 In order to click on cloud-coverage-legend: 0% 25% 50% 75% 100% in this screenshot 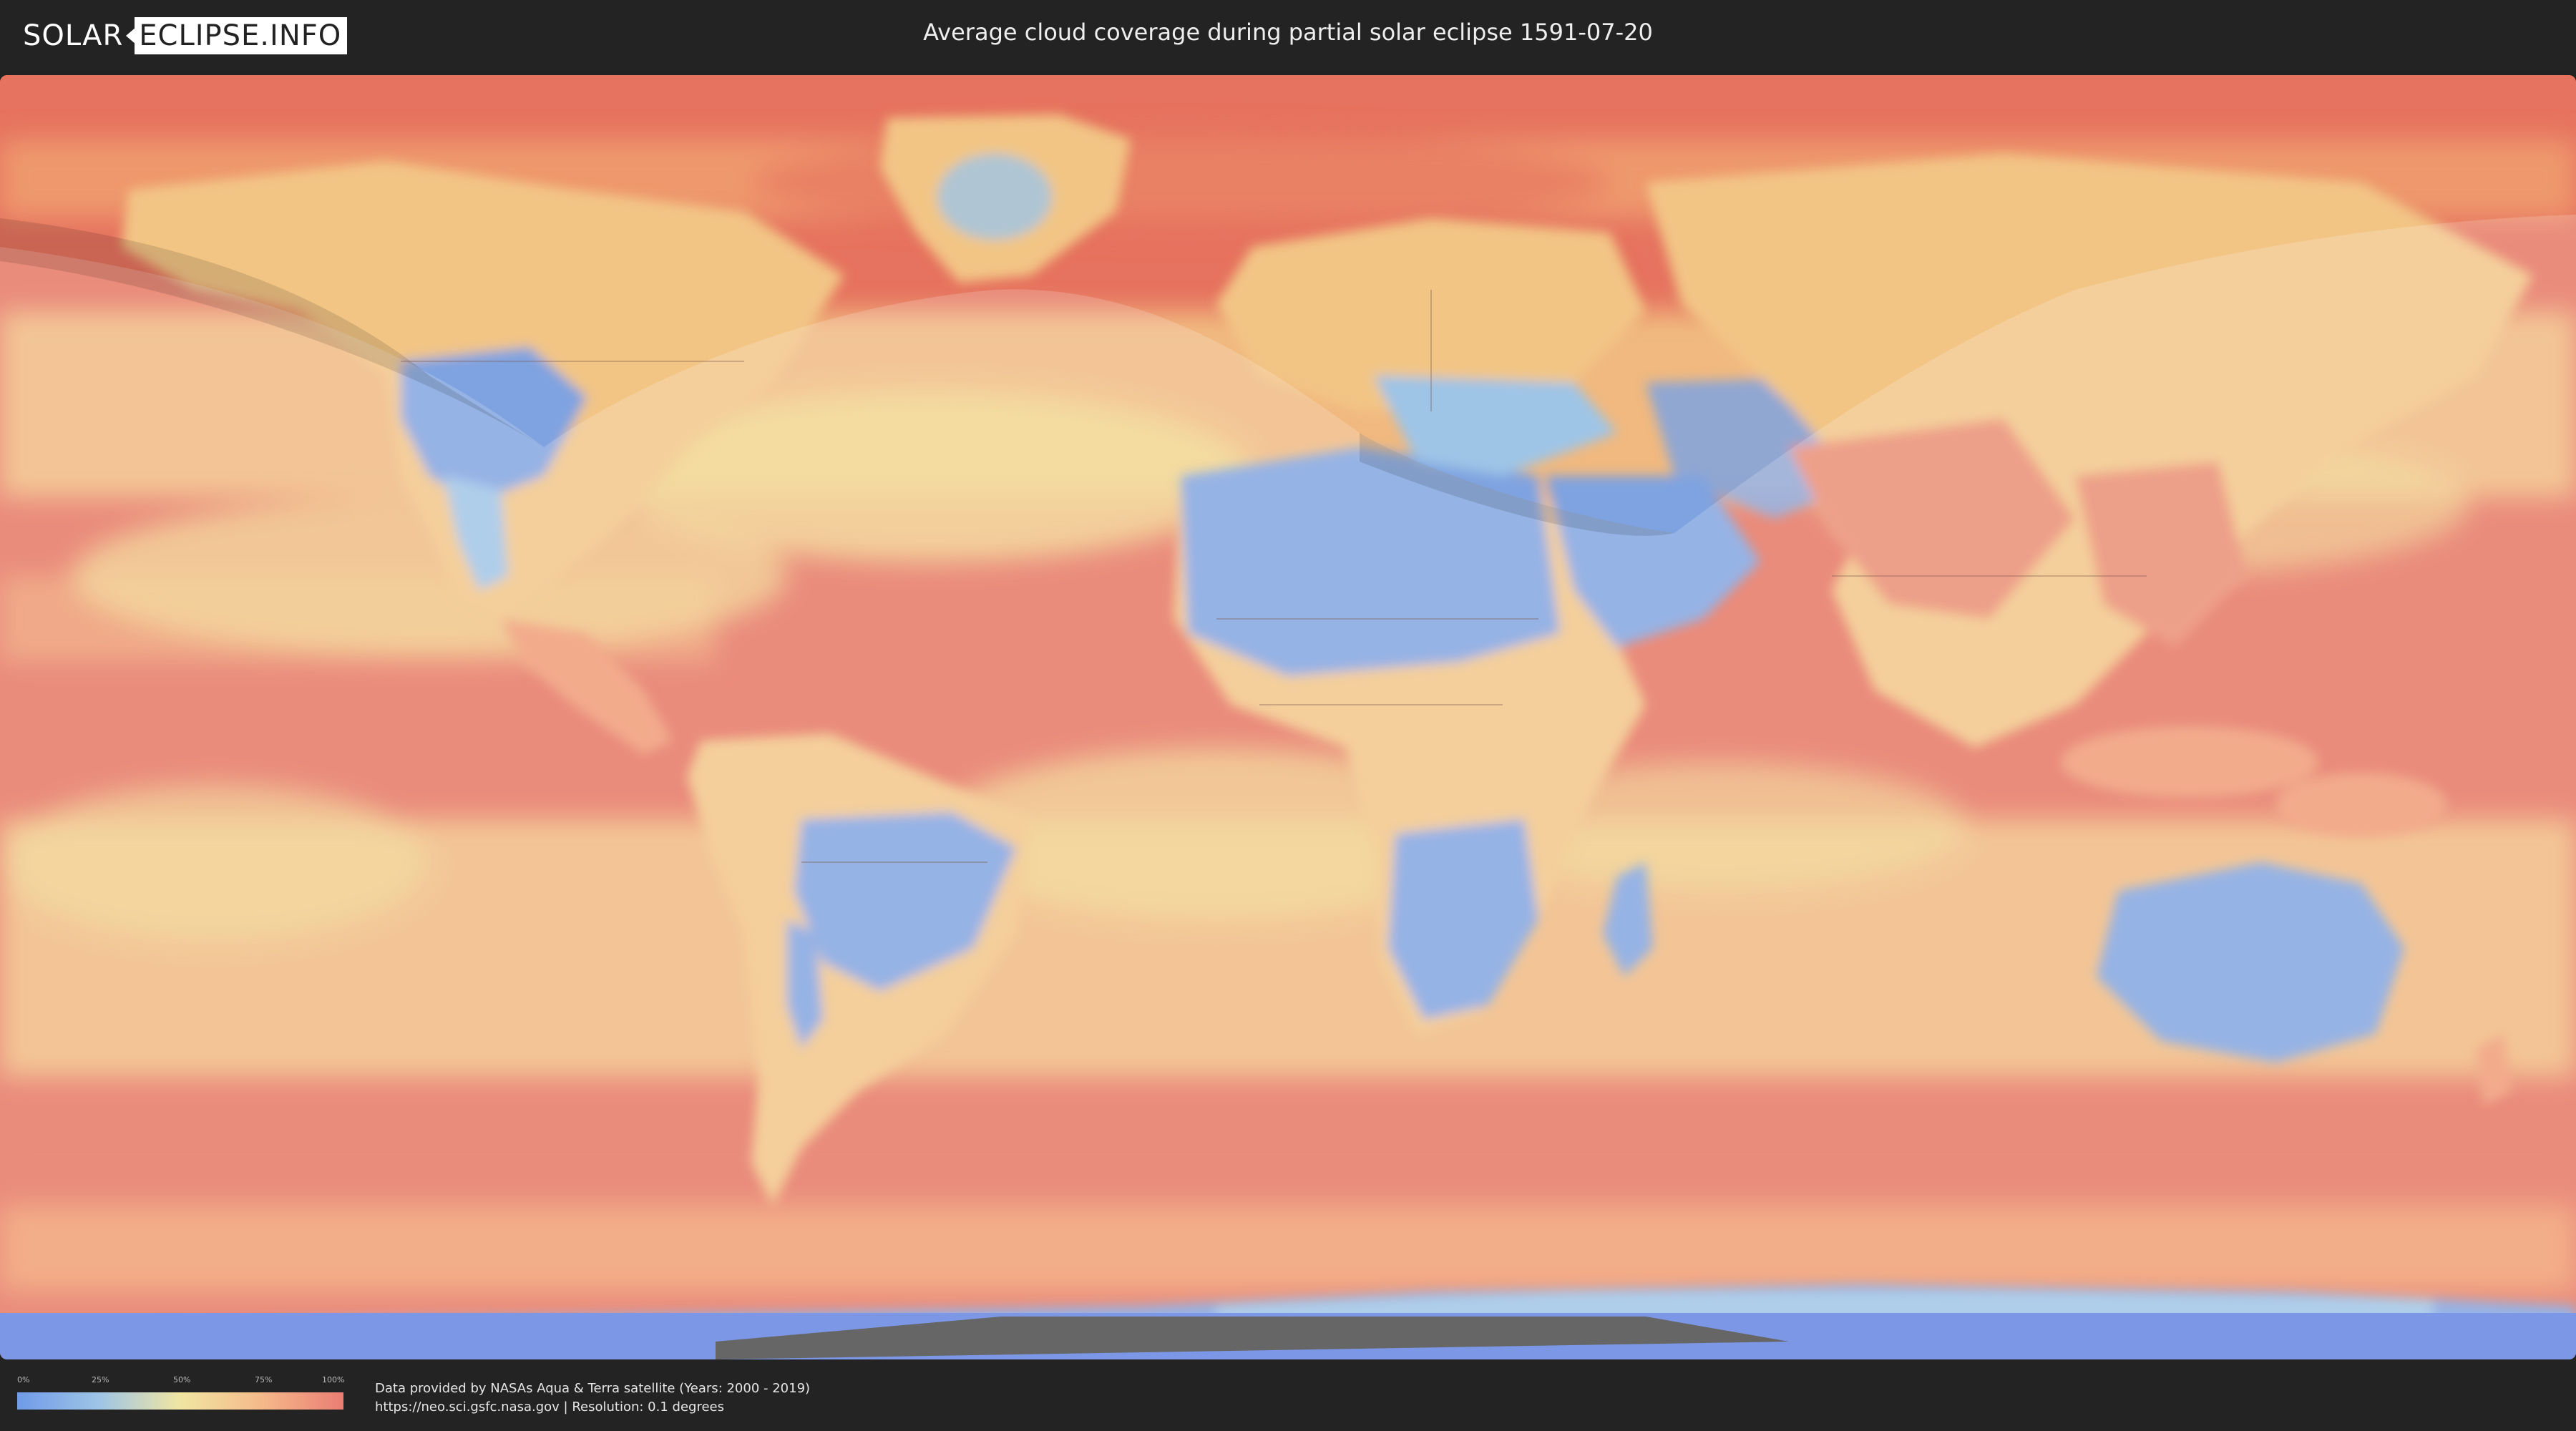, I will do `click(181, 1395)`.